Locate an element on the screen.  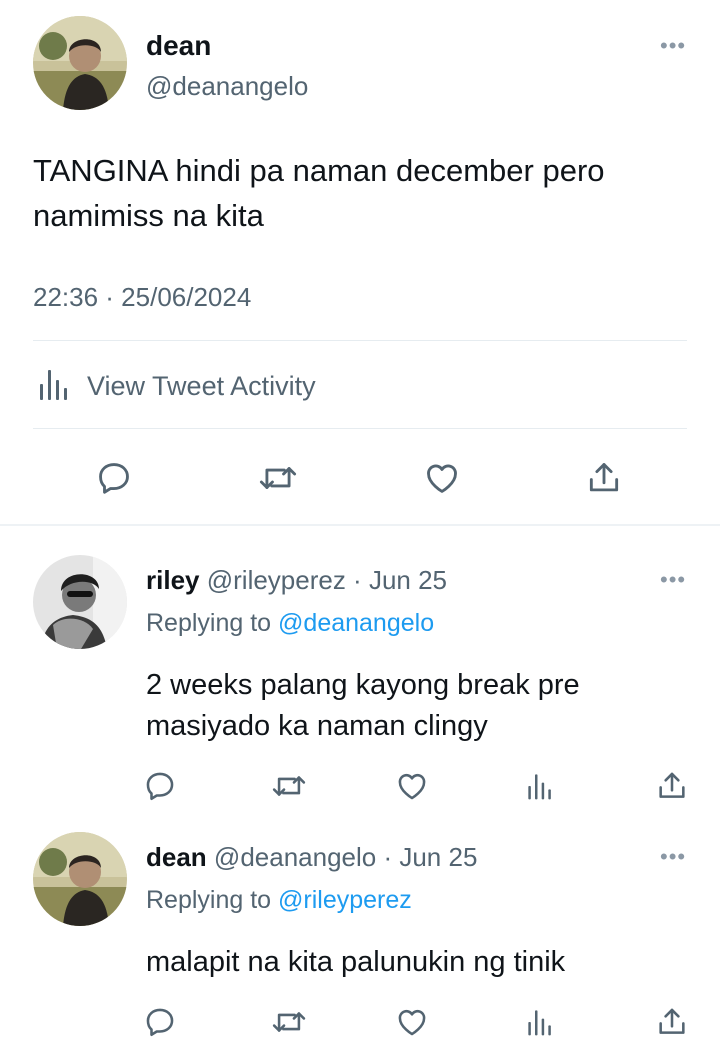
reply-header: dean @deanangelo · Jun 25 is located at coordinates (311, 857).